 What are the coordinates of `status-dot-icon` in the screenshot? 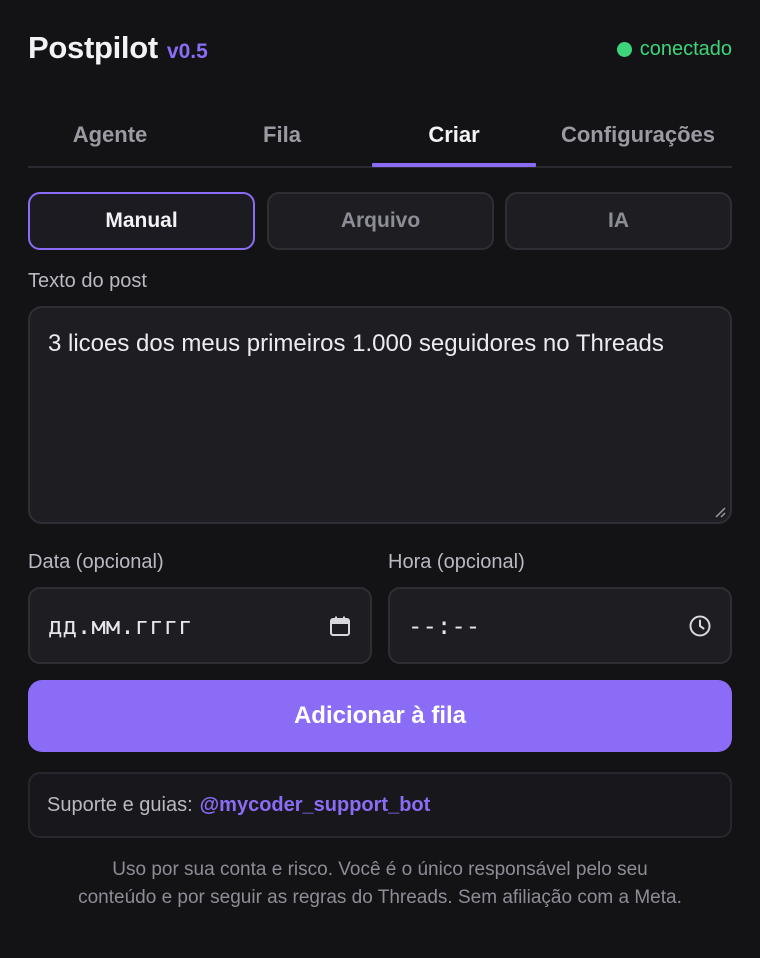 It's located at (624, 49).